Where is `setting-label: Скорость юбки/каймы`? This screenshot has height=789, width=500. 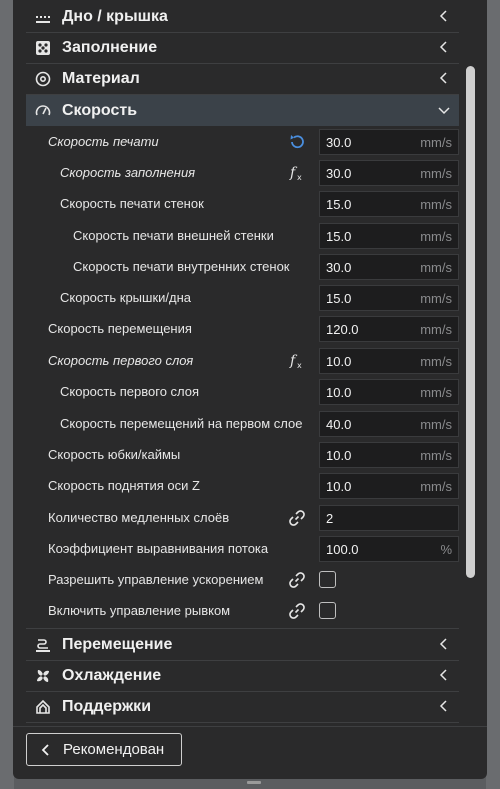 setting-label: Скорость юбки/каймы is located at coordinates (114, 454).